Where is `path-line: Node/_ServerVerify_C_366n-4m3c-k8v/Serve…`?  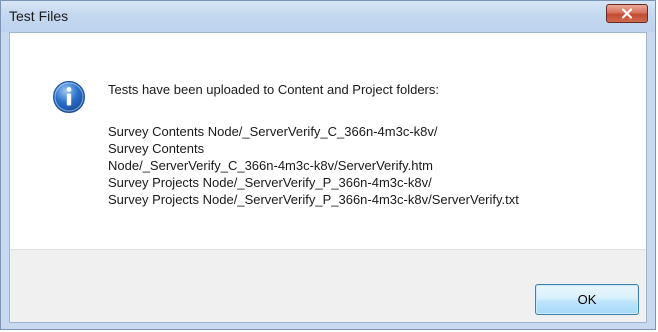 path-line: Node/_ServerVerify_C_366n-4m3c-k8v/Serve… is located at coordinates (270, 165).